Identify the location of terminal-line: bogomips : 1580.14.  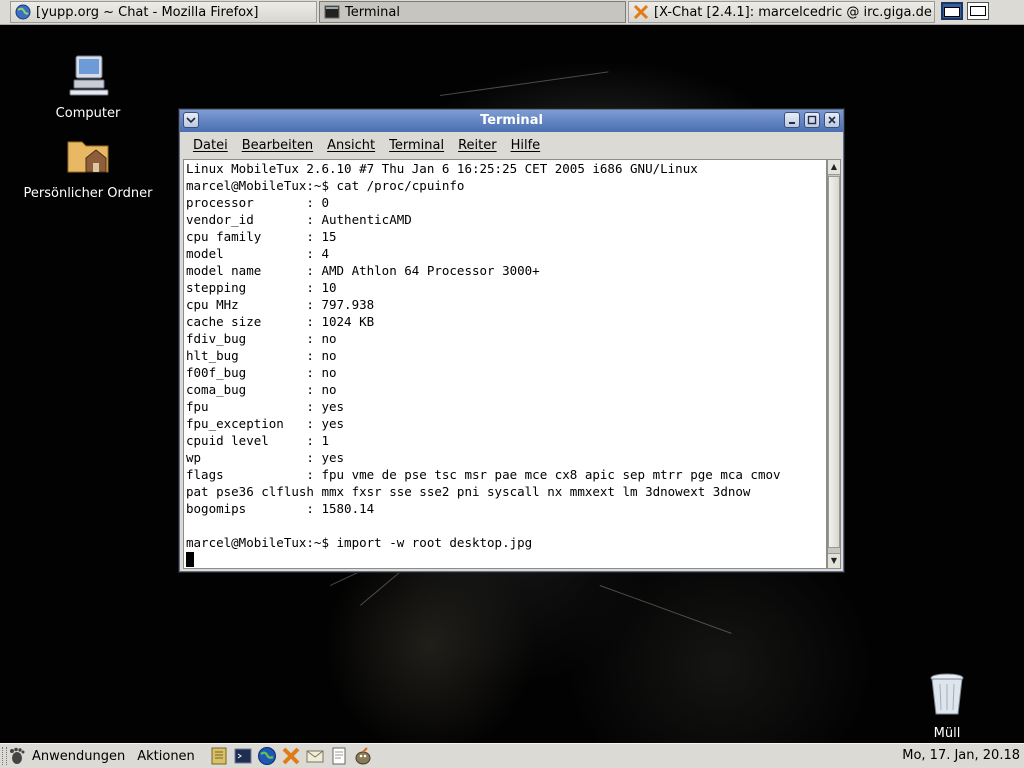
(280, 508).